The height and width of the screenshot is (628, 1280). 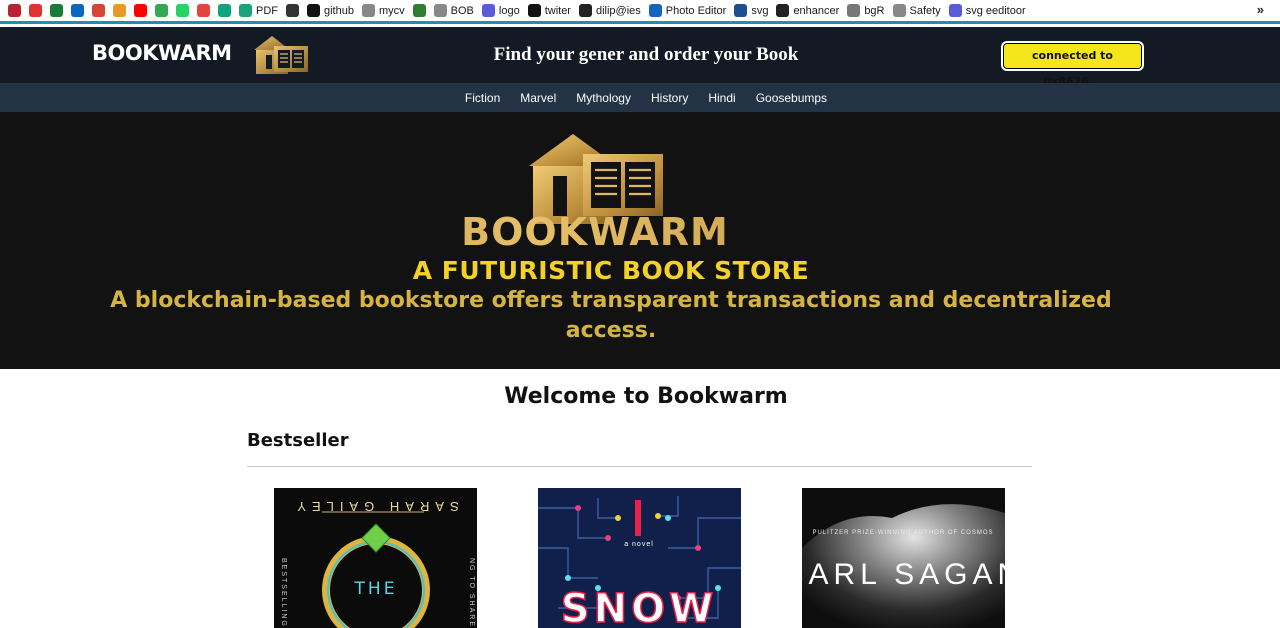 I want to click on x-icon, so click(x=534, y=10).